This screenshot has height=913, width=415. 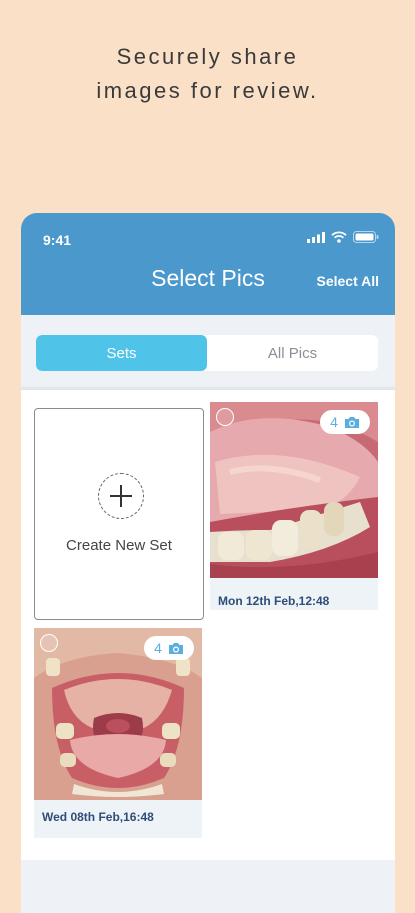 I want to click on headline: Securely share images for review., so click(x=207, y=74).